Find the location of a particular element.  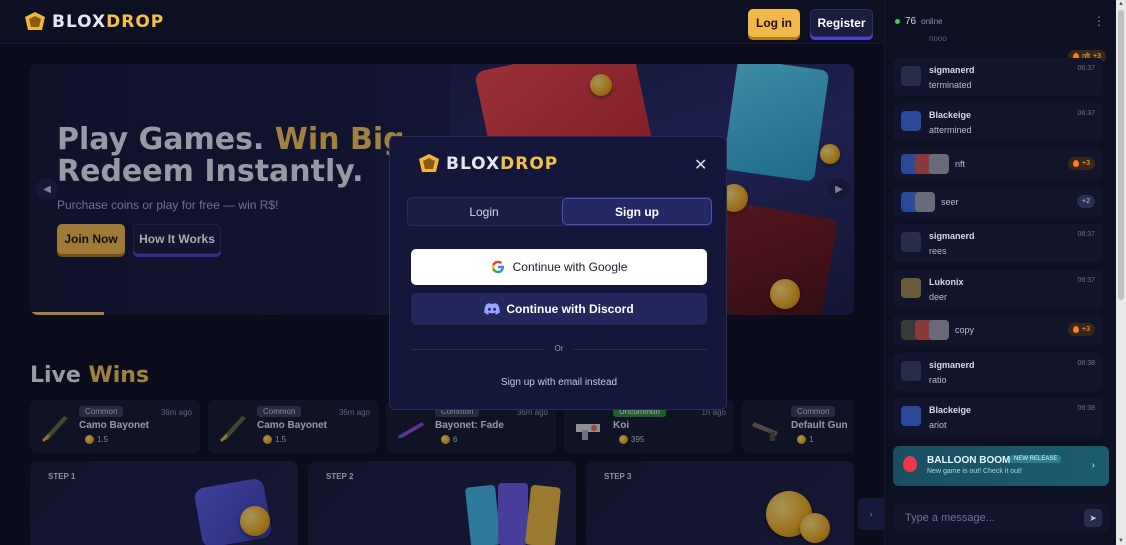

chat-message-input is located at coordinates (990, 518).